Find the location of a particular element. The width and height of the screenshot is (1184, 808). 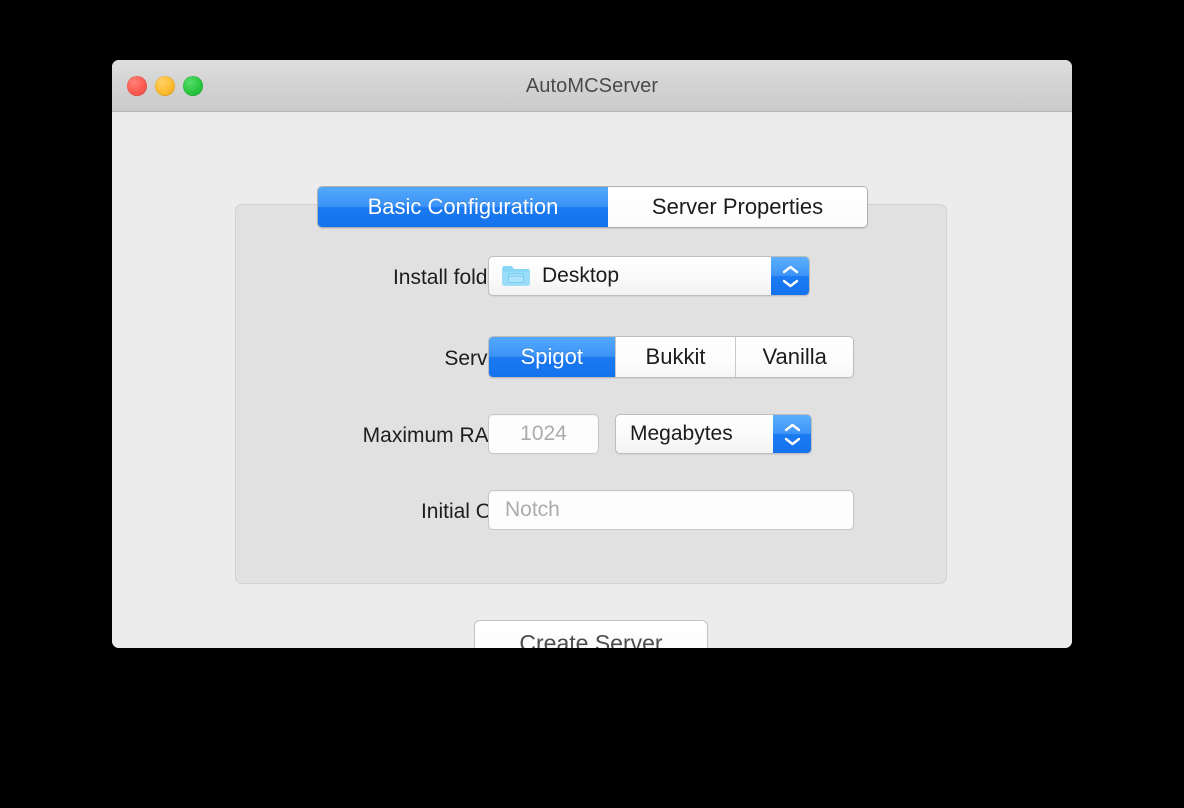

window-title: AutoMCServer is located at coordinates (592, 86).